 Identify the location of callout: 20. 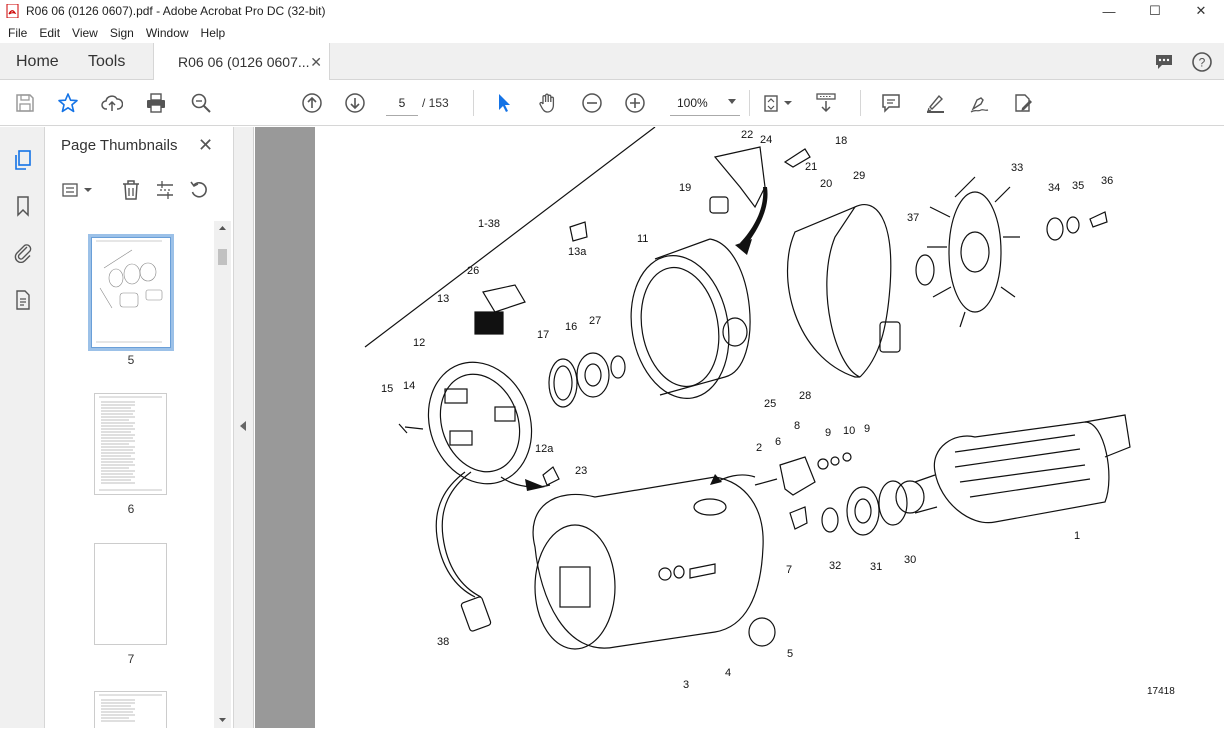
(826, 184).